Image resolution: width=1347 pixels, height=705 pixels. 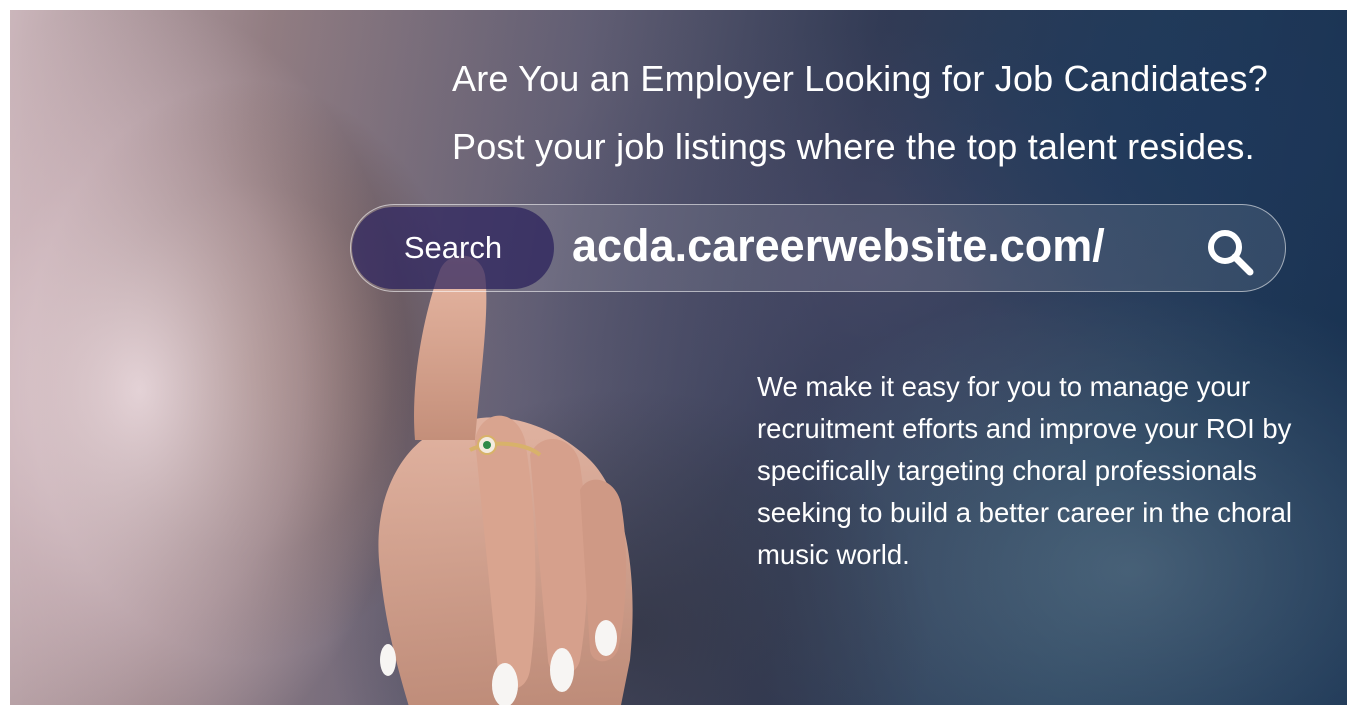 What do you see at coordinates (453, 248) in the screenshot?
I see `search-button: Search` at bounding box center [453, 248].